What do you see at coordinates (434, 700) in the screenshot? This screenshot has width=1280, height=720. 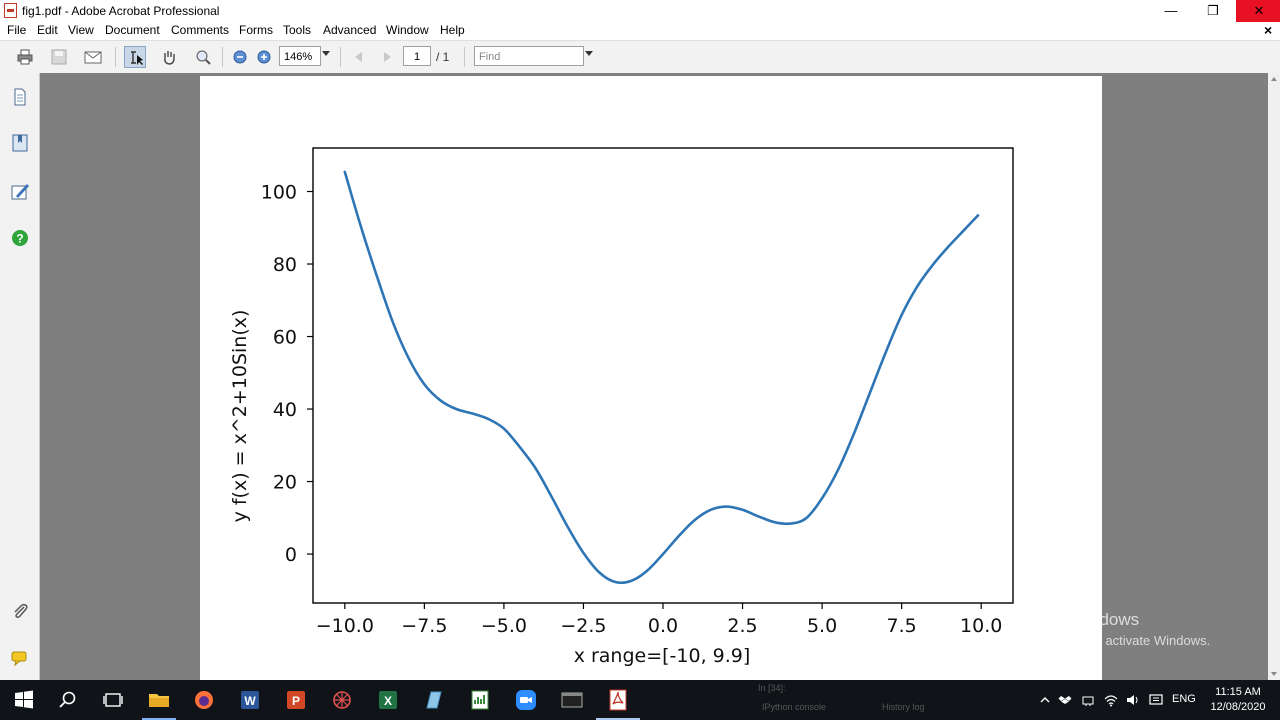 I see `notepad-icon` at bounding box center [434, 700].